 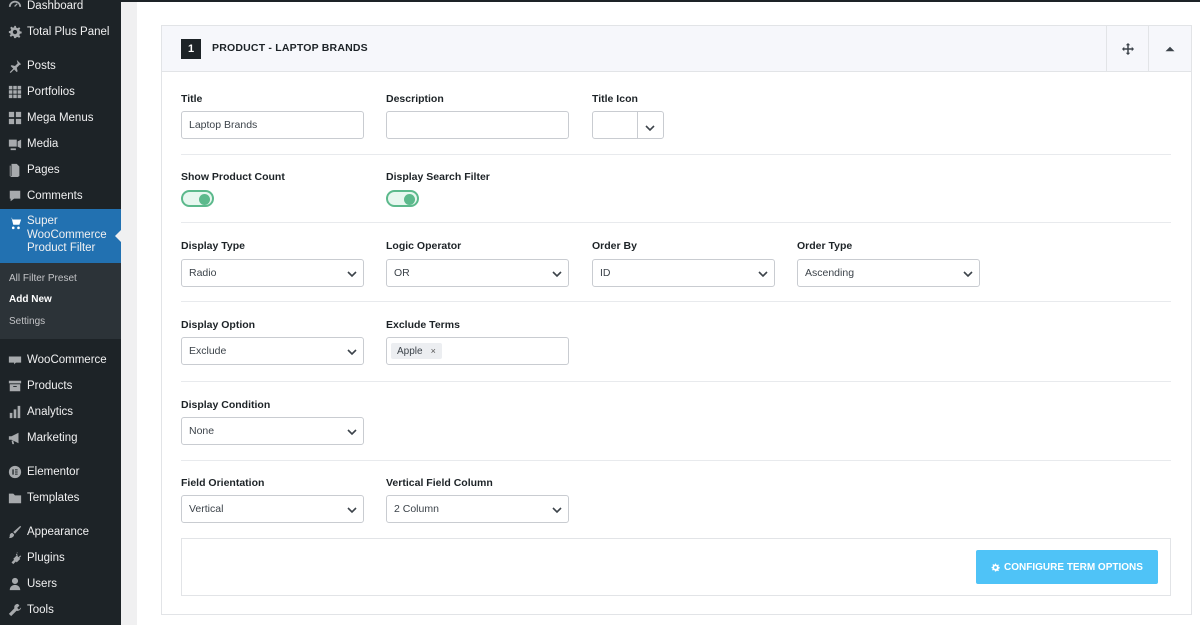 I want to click on menu-total-plus-panel: Total Plus Panel, so click(x=60, y=32).